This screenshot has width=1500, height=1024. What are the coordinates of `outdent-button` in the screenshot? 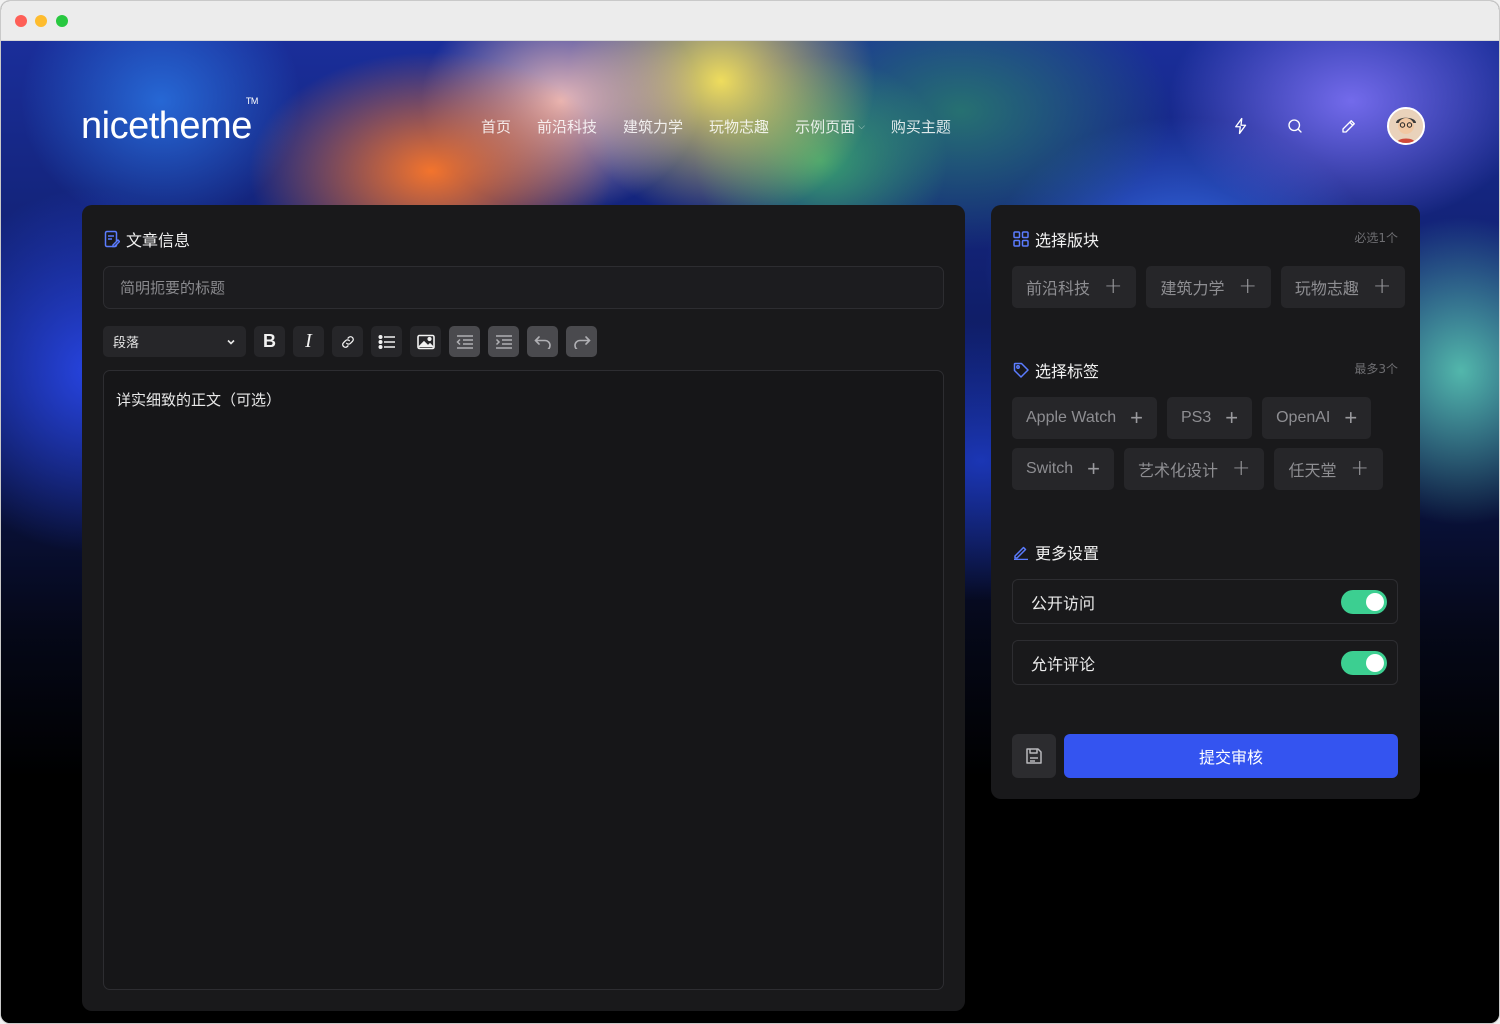 It's located at (464, 341).